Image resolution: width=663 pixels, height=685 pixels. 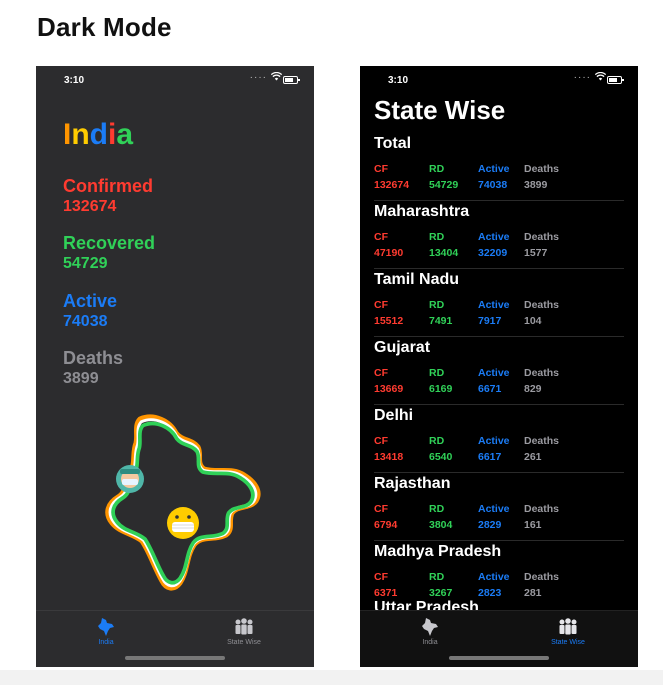 I want to click on state-rd-column: RD 3267, so click(x=440, y=585).